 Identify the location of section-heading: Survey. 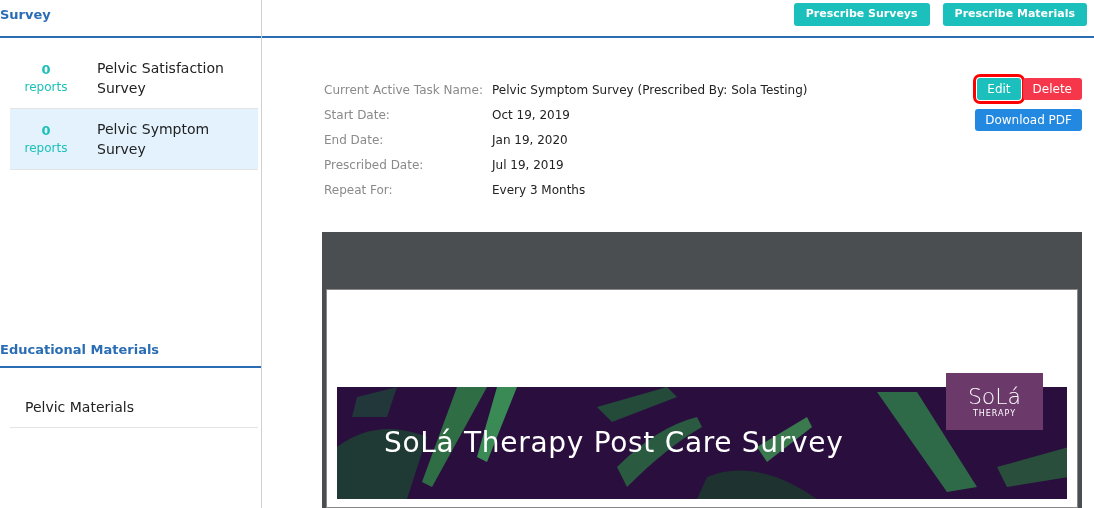
(25, 15).